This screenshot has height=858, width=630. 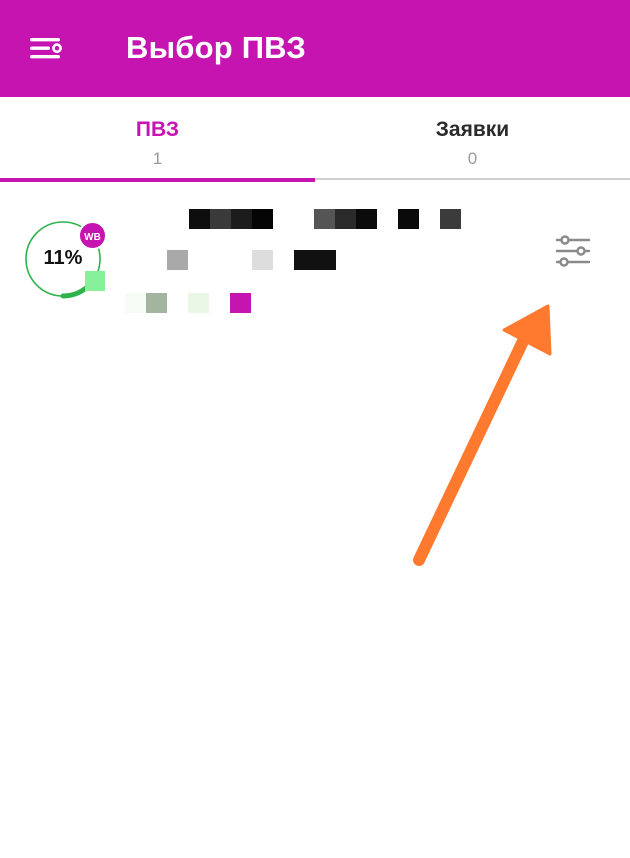 What do you see at coordinates (157, 158) in the screenshot?
I see `tab-pvz-count: 1` at bounding box center [157, 158].